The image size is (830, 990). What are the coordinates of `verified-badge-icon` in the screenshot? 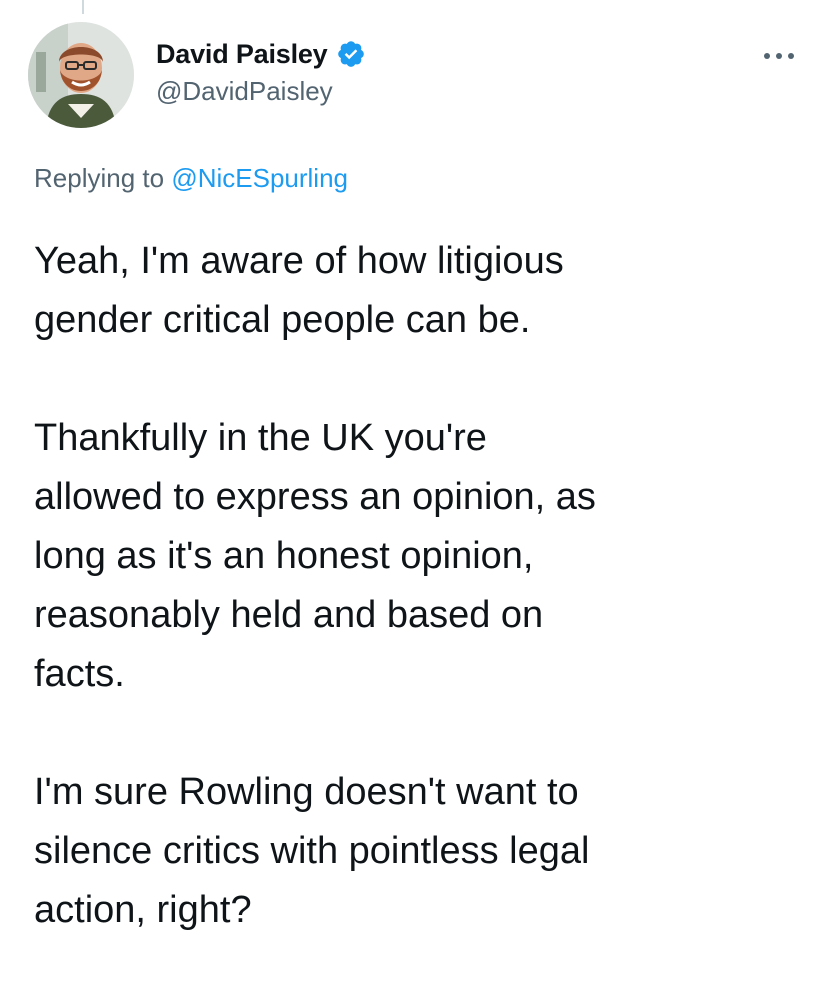 It's located at (350, 54).